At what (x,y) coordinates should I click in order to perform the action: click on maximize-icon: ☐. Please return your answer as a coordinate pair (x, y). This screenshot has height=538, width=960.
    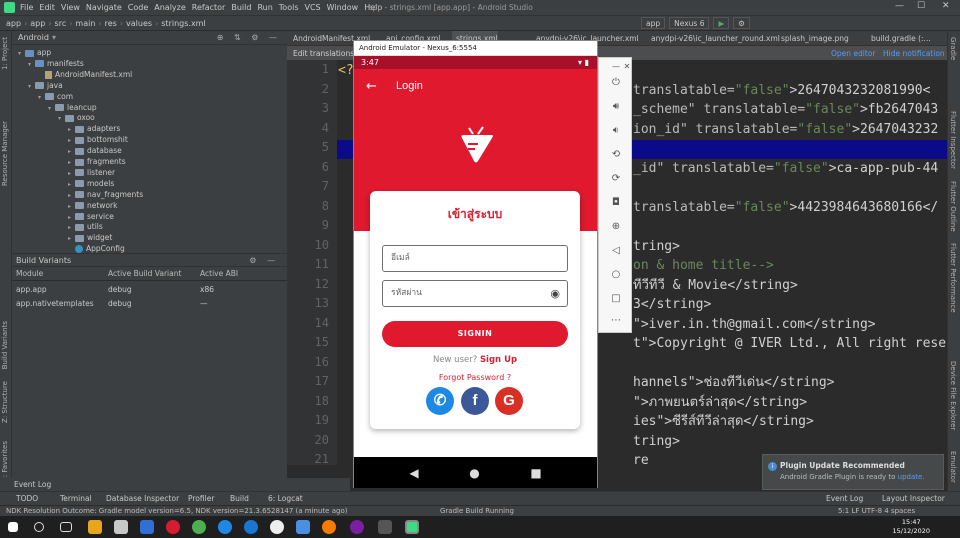
    Looking at the image, I should click on (921, 6).